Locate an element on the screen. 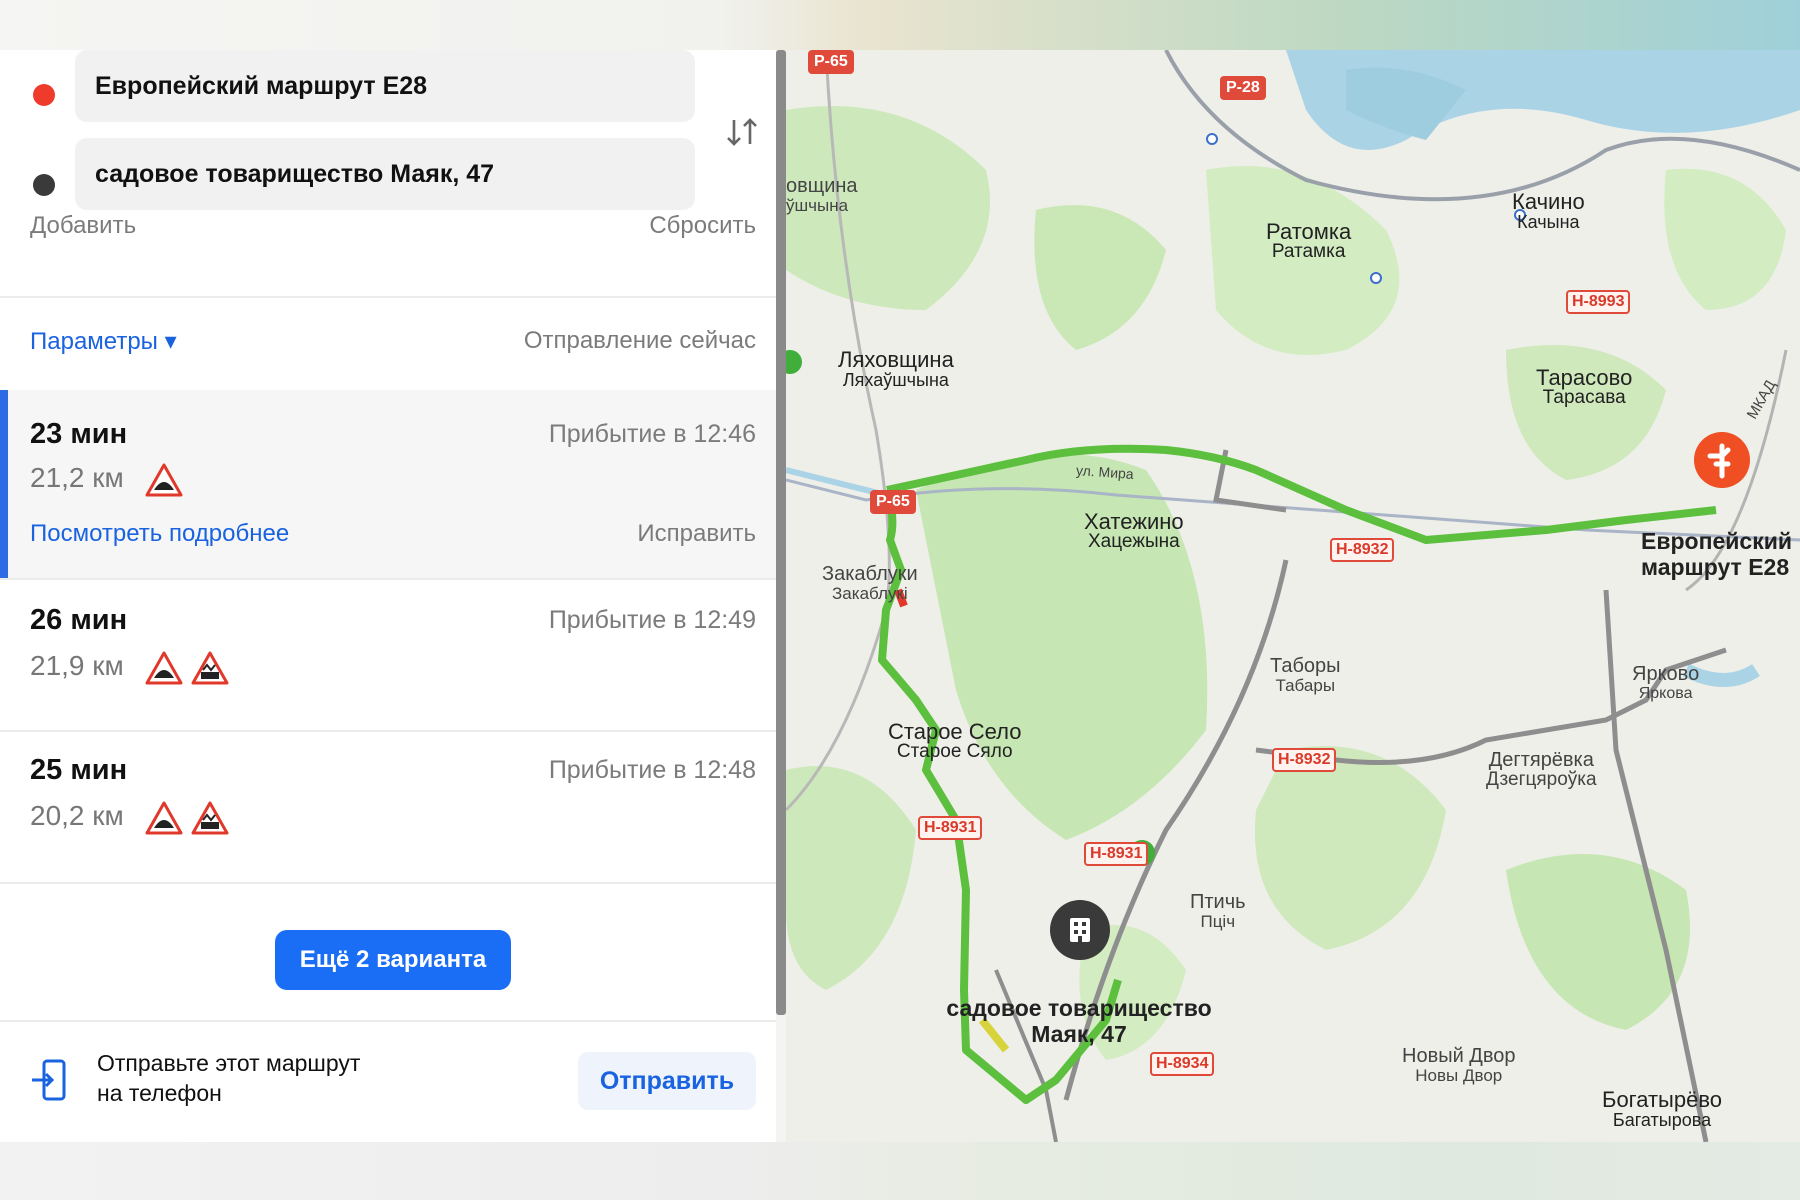 The image size is (1800, 1200). place-label-ratomka: Ратомка Ратамка is located at coordinates (1309, 240).